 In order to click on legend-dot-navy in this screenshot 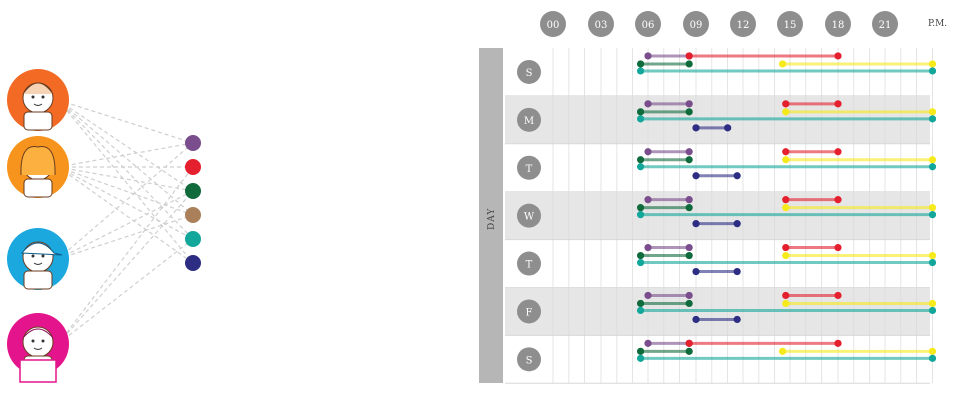, I will do `click(193, 263)`.